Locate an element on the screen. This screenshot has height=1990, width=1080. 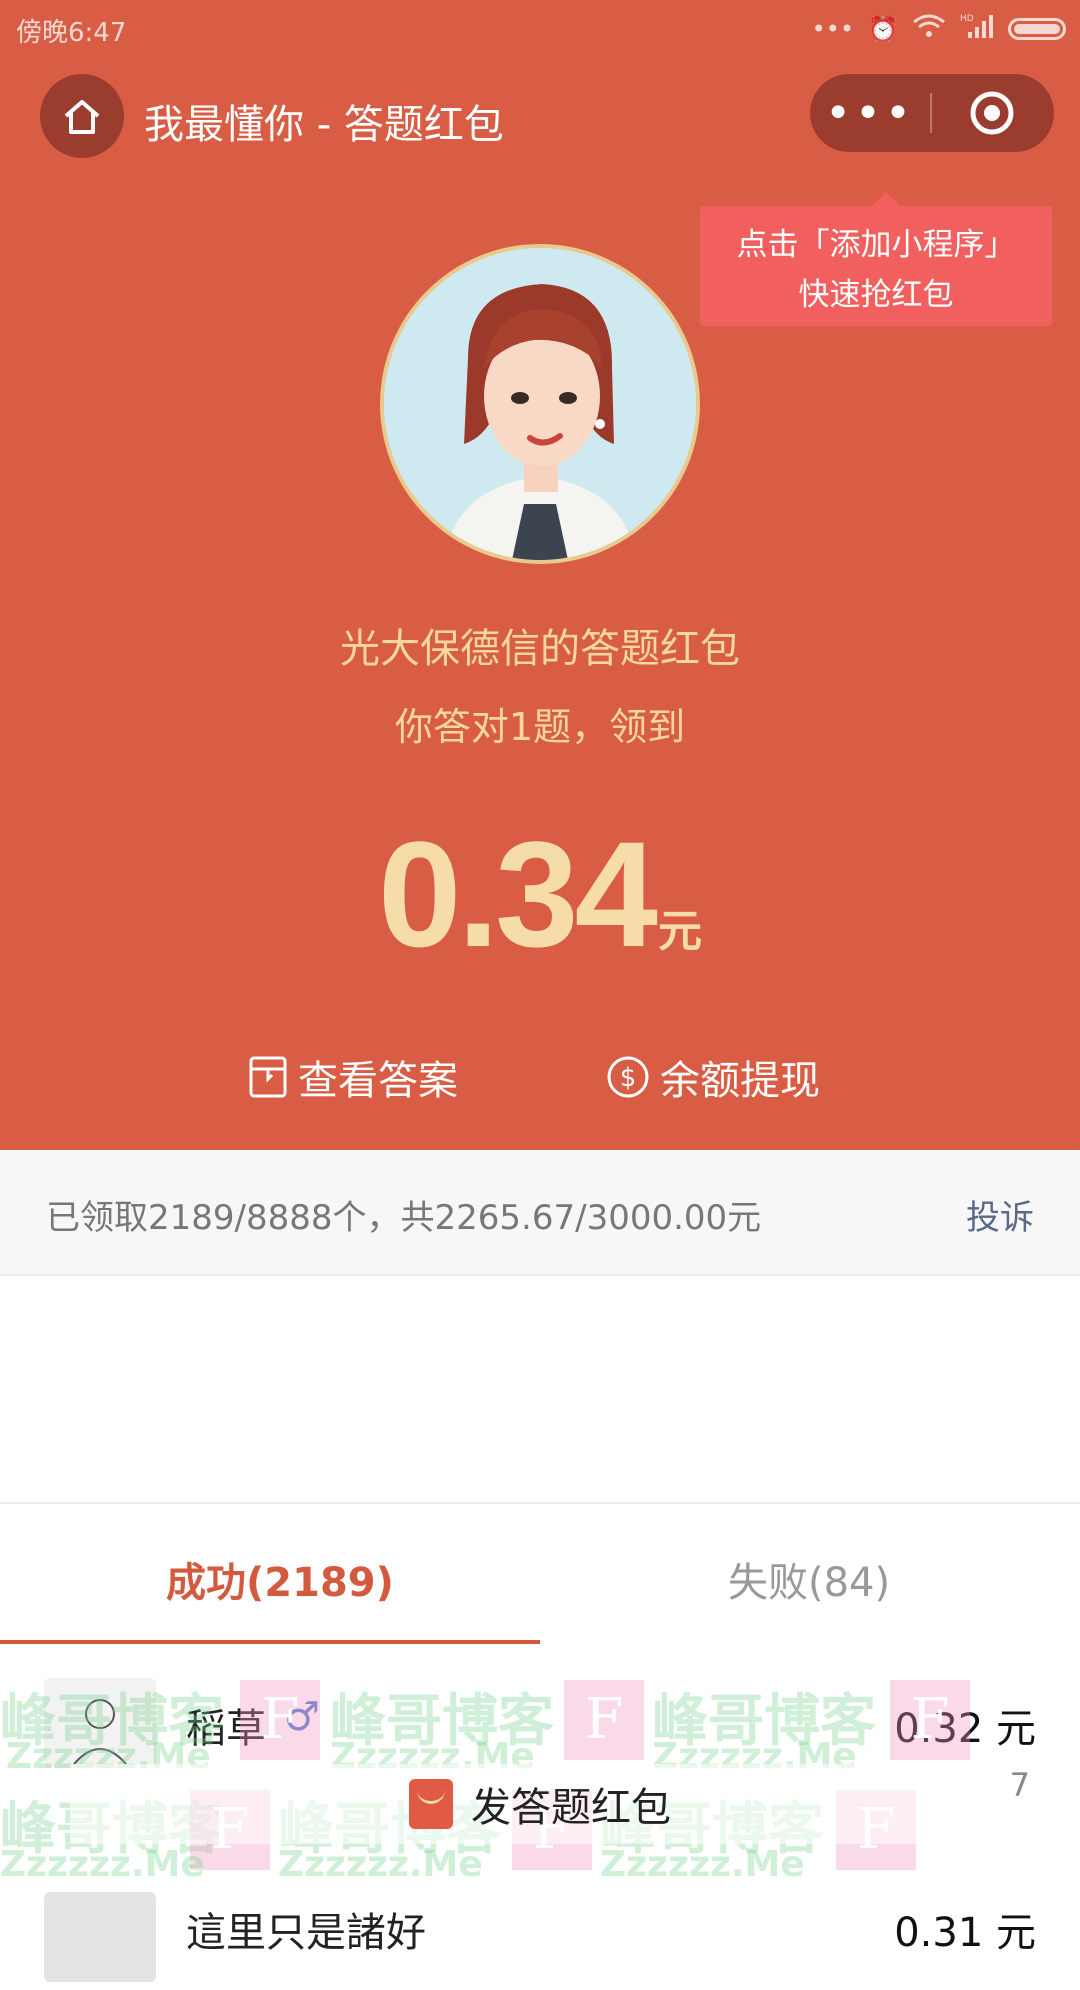
record-row: 這里只是諸好 0.31 元 is located at coordinates (540, 1935).